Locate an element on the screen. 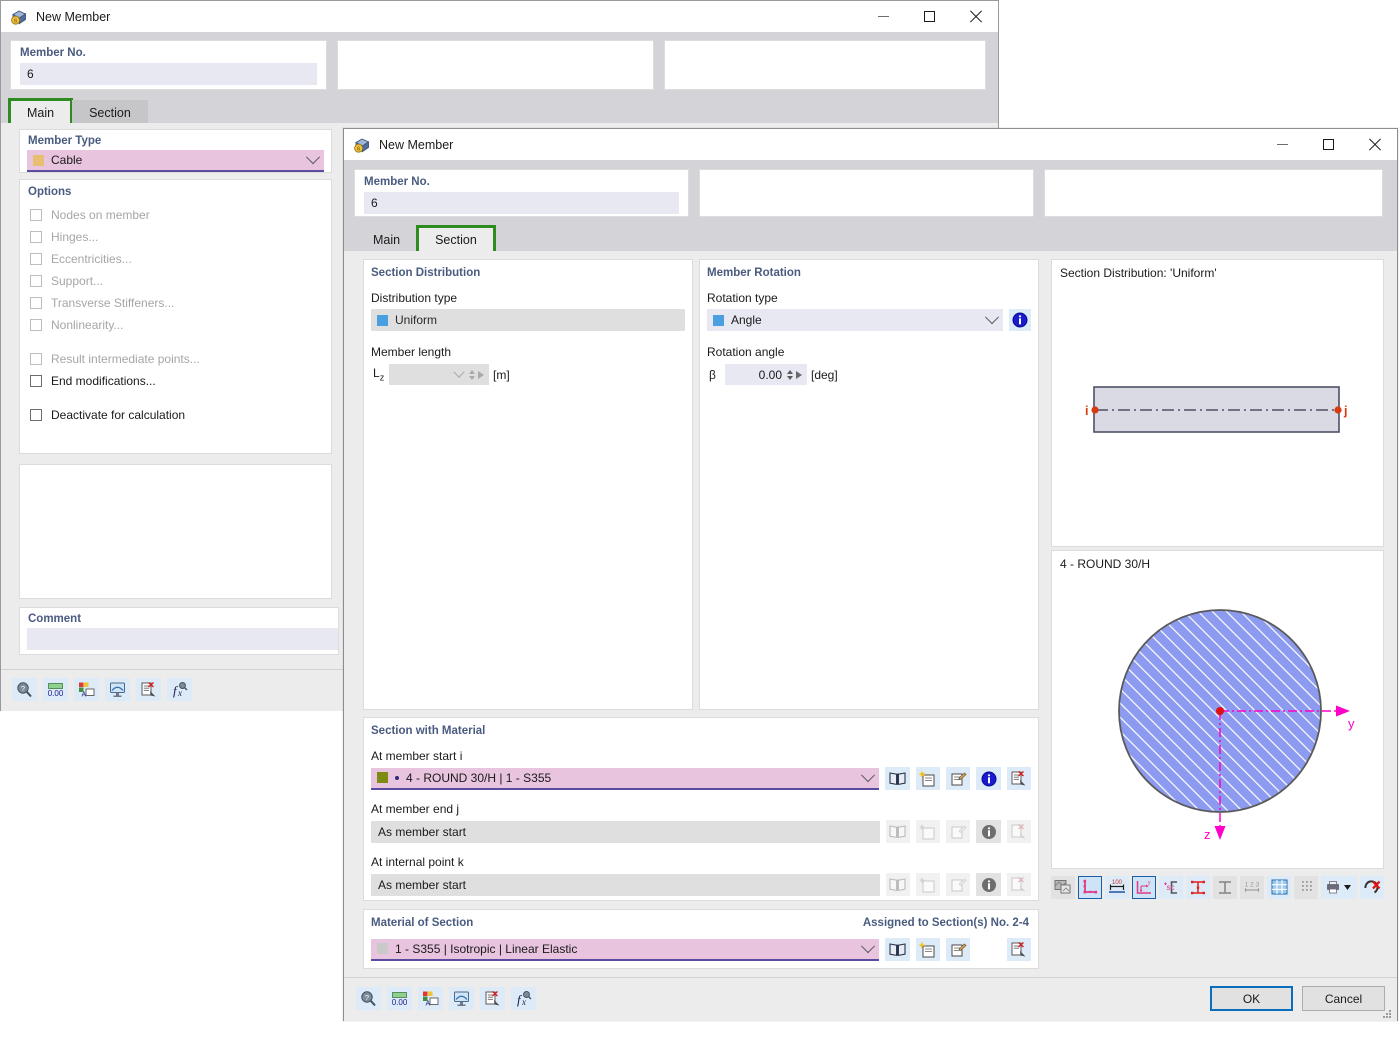 This screenshot has height=1050, width=1400. member-no-input-front: 6 is located at coordinates (521, 203).